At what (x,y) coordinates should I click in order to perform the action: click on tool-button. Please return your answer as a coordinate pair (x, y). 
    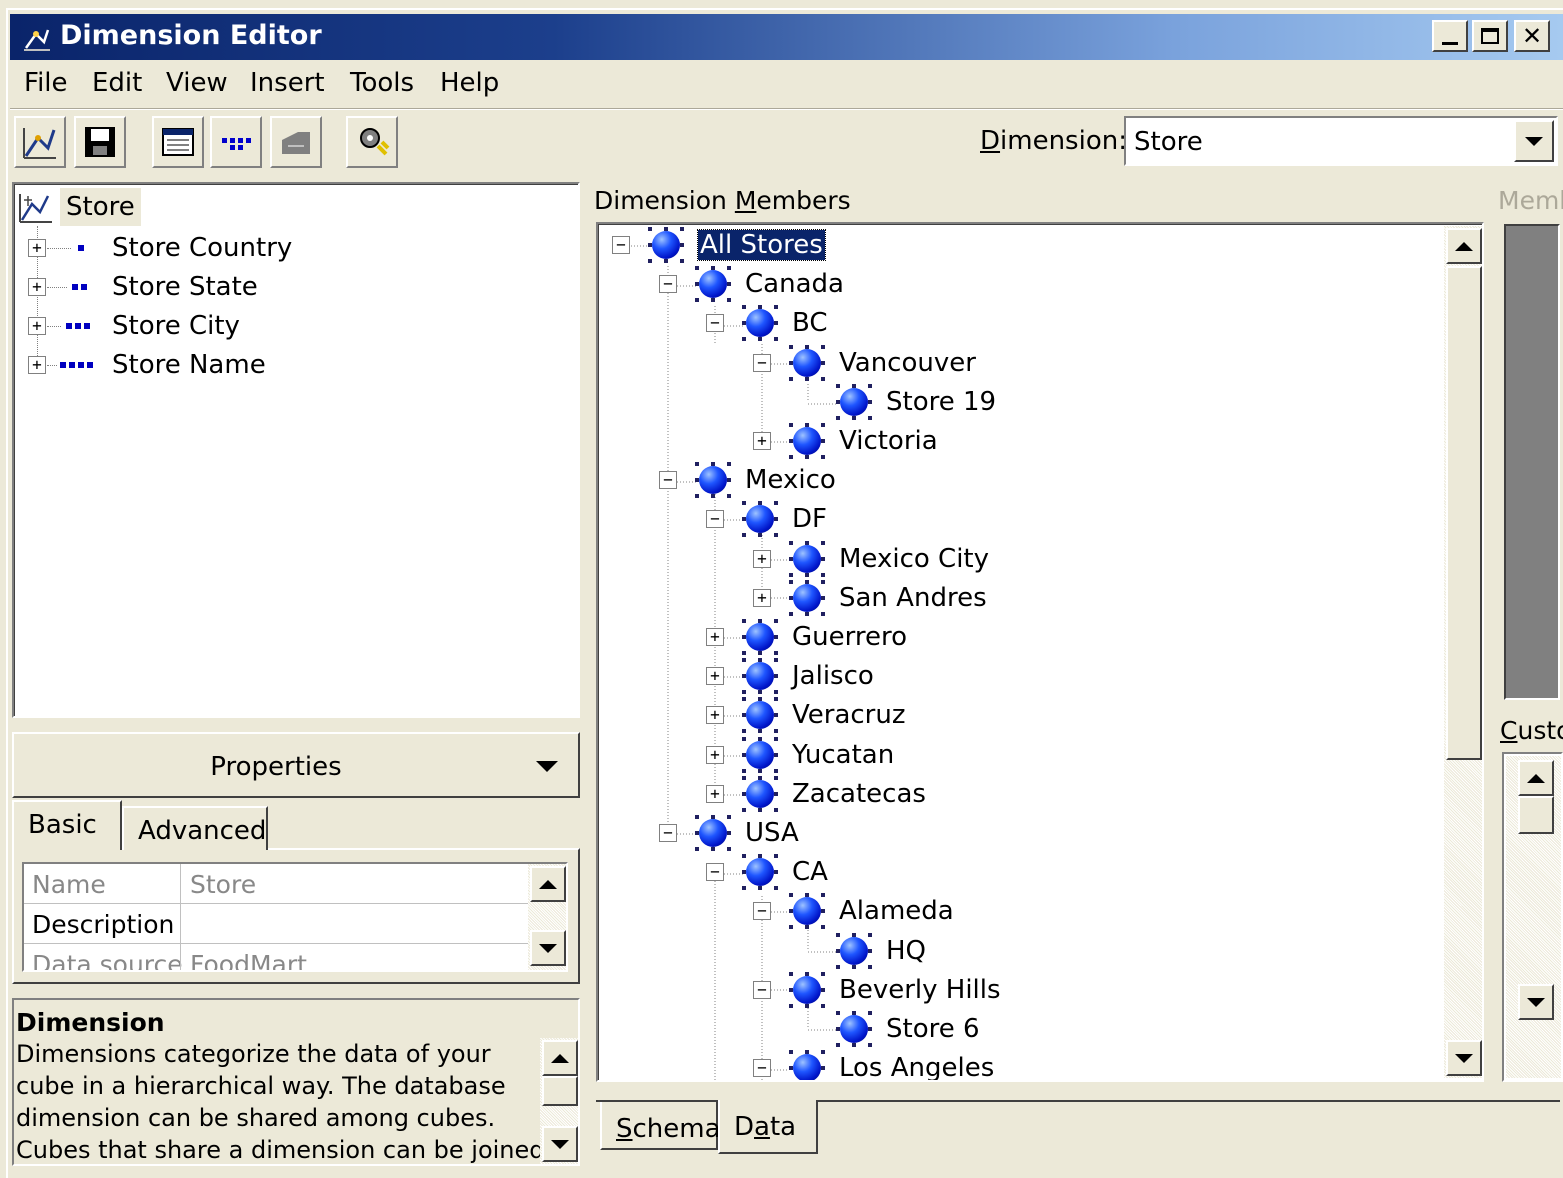
    Looking at the image, I should click on (296, 142).